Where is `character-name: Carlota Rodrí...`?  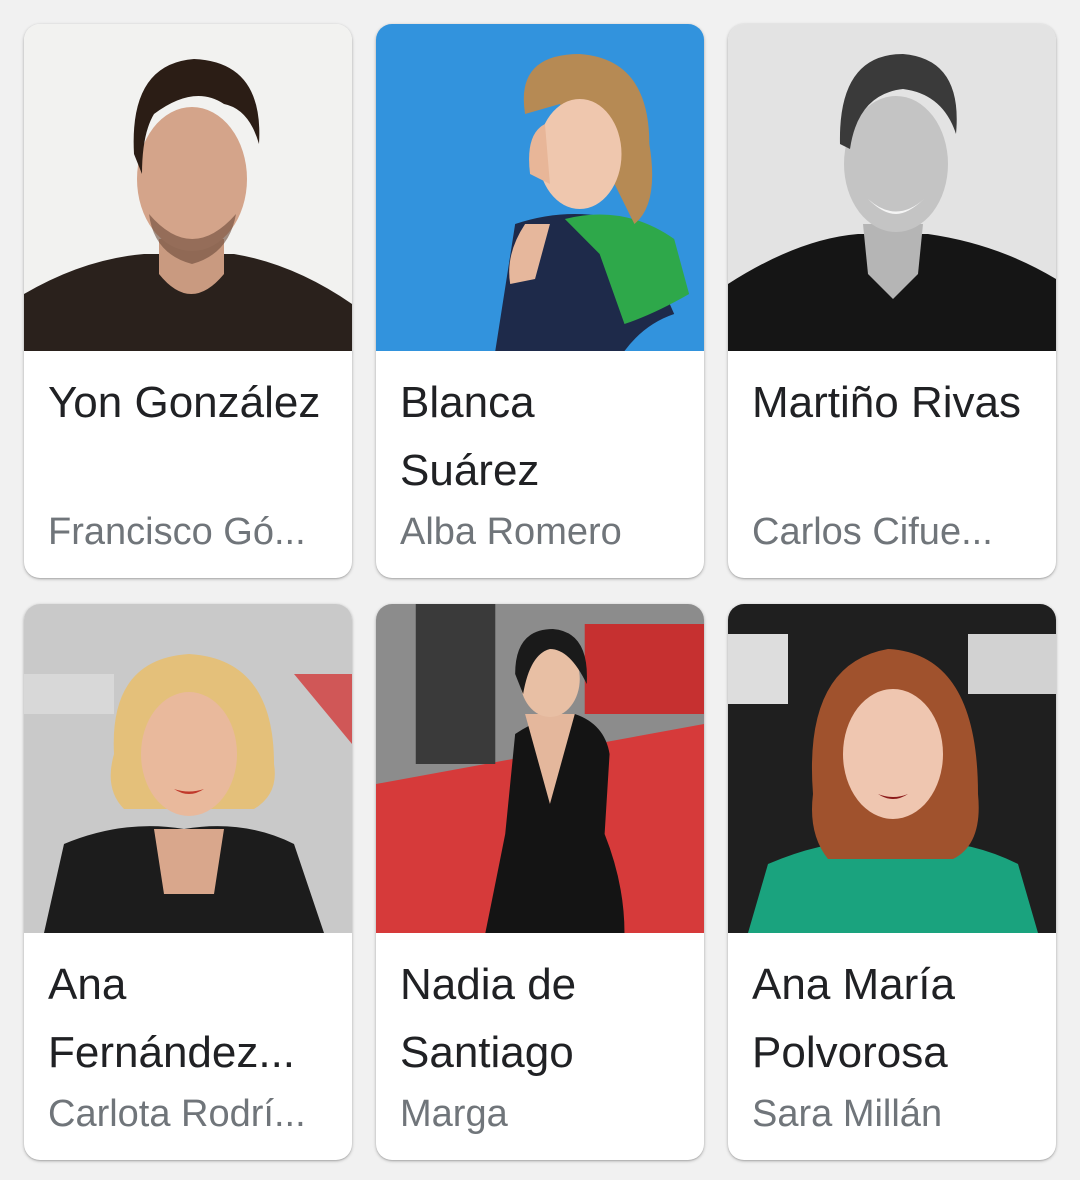
character-name: Carlota Rodrí... is located at coordinates (177, 1114).